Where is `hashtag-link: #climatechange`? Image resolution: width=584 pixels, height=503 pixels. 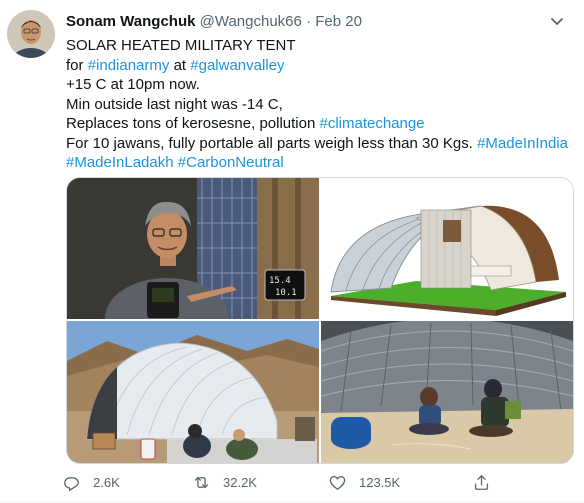
hashtag-link: #climatechange is located at coordinates (371, 123).